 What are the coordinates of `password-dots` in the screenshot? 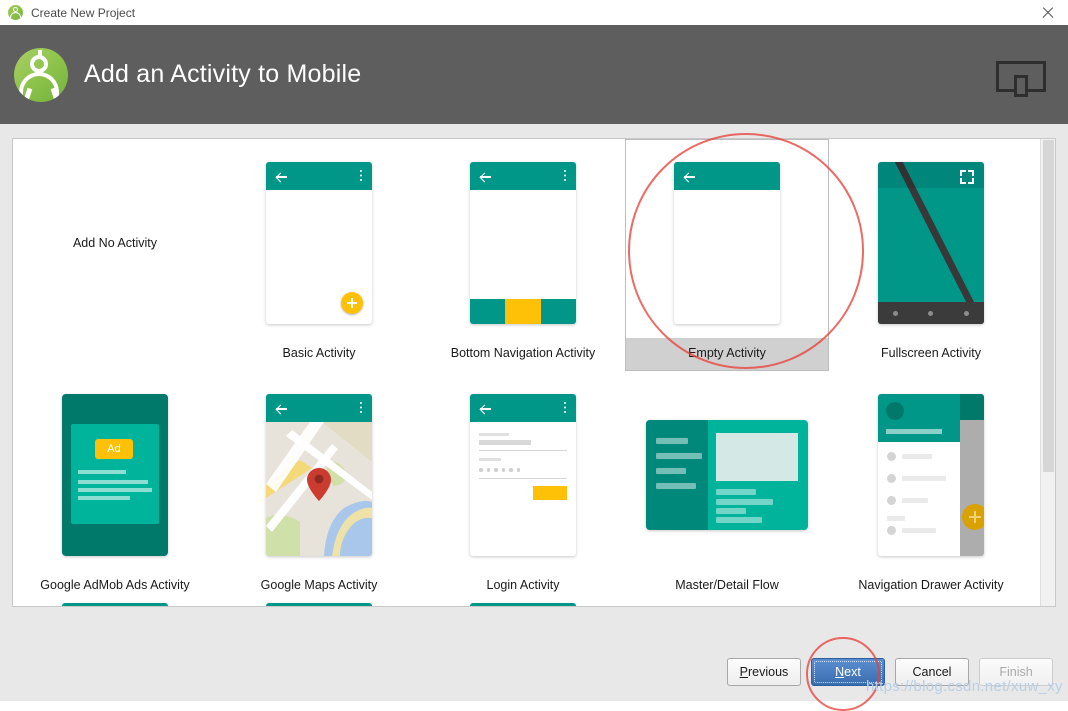 It's located at (499, 470).